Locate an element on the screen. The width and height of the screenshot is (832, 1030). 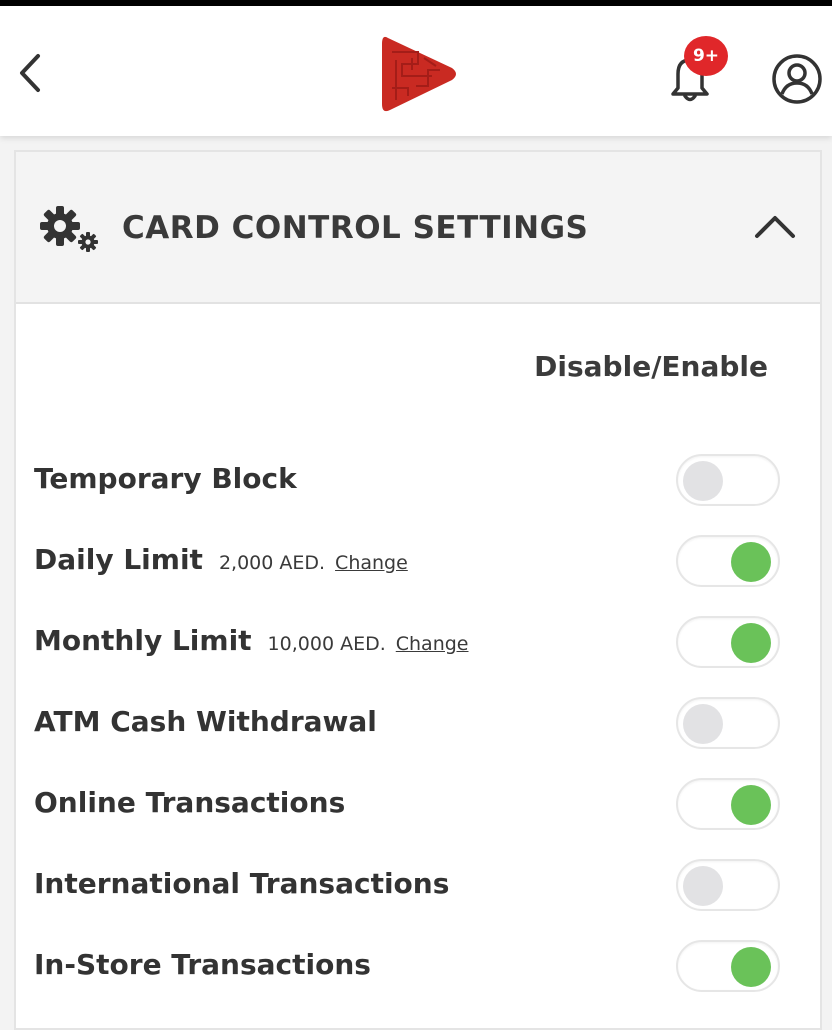
setting-label: Temporary Block is located at coordinates (165, 478).